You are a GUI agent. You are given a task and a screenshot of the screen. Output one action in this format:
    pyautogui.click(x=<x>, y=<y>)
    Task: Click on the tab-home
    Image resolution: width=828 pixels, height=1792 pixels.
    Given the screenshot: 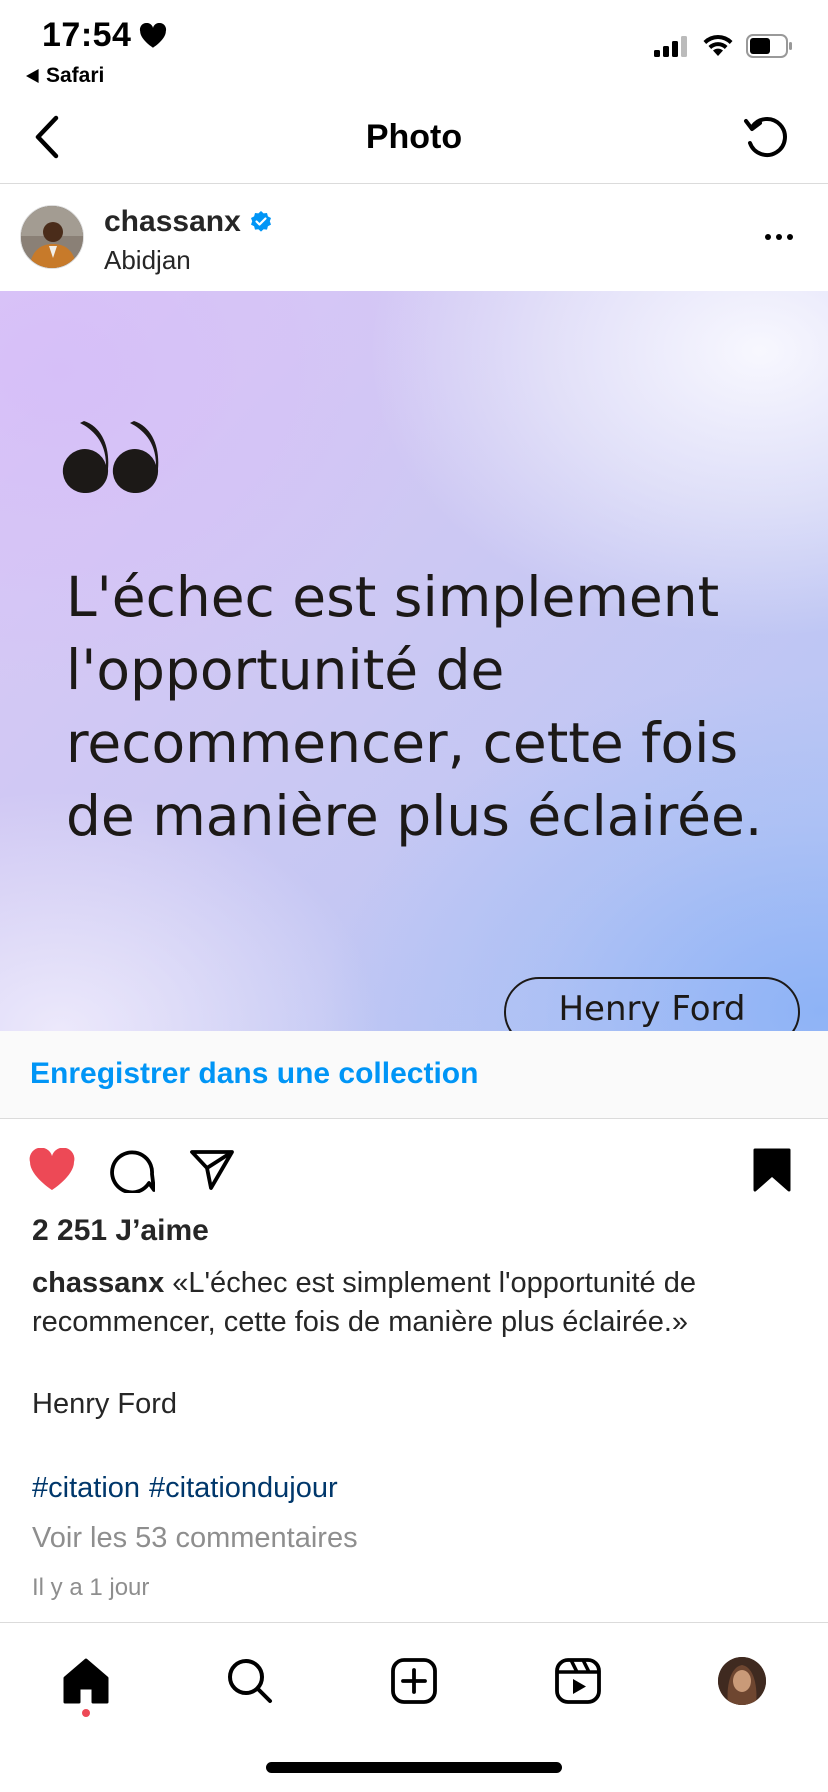 What is the action you would take?
    pyautogui.click(x=86, y=1681)
    